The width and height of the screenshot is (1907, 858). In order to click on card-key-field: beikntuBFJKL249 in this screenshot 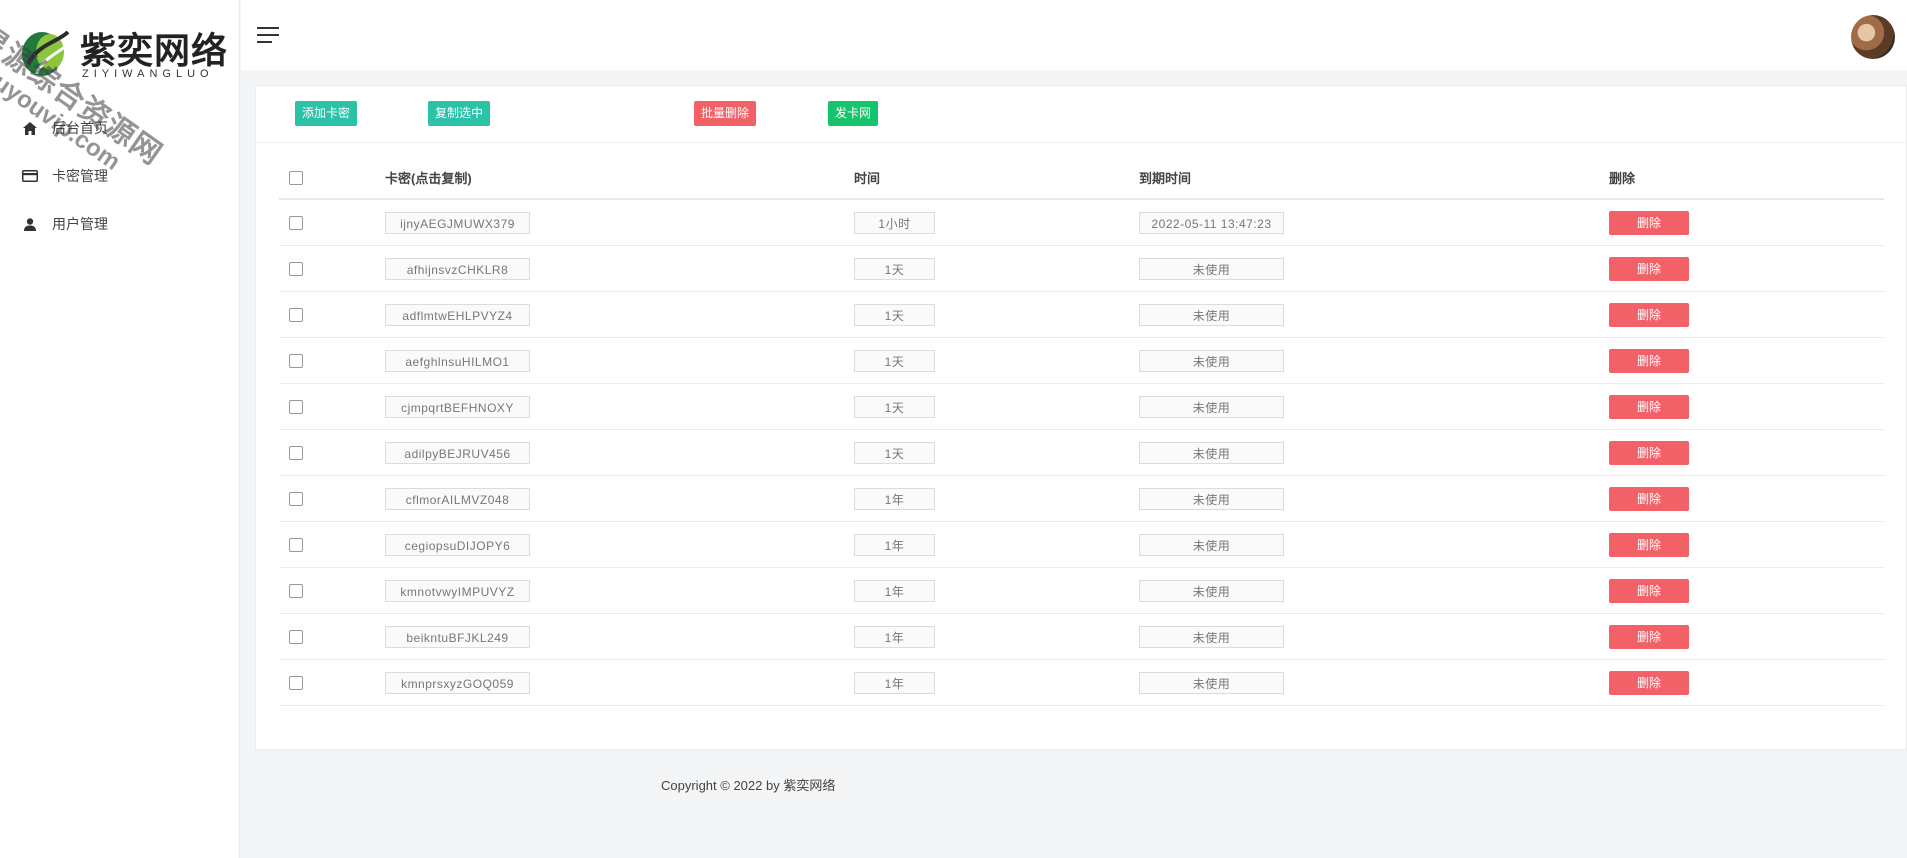, I will do `click(457, 636)`.